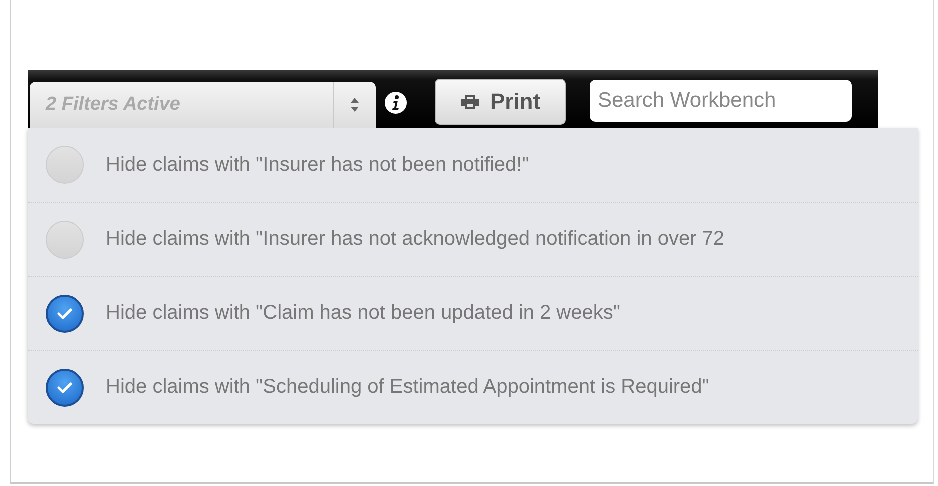 The height and width of the screenshot is (486, 938). I want to click on filter-option: Hide claims with "Insurer has not been notified!", so click(473, 165).